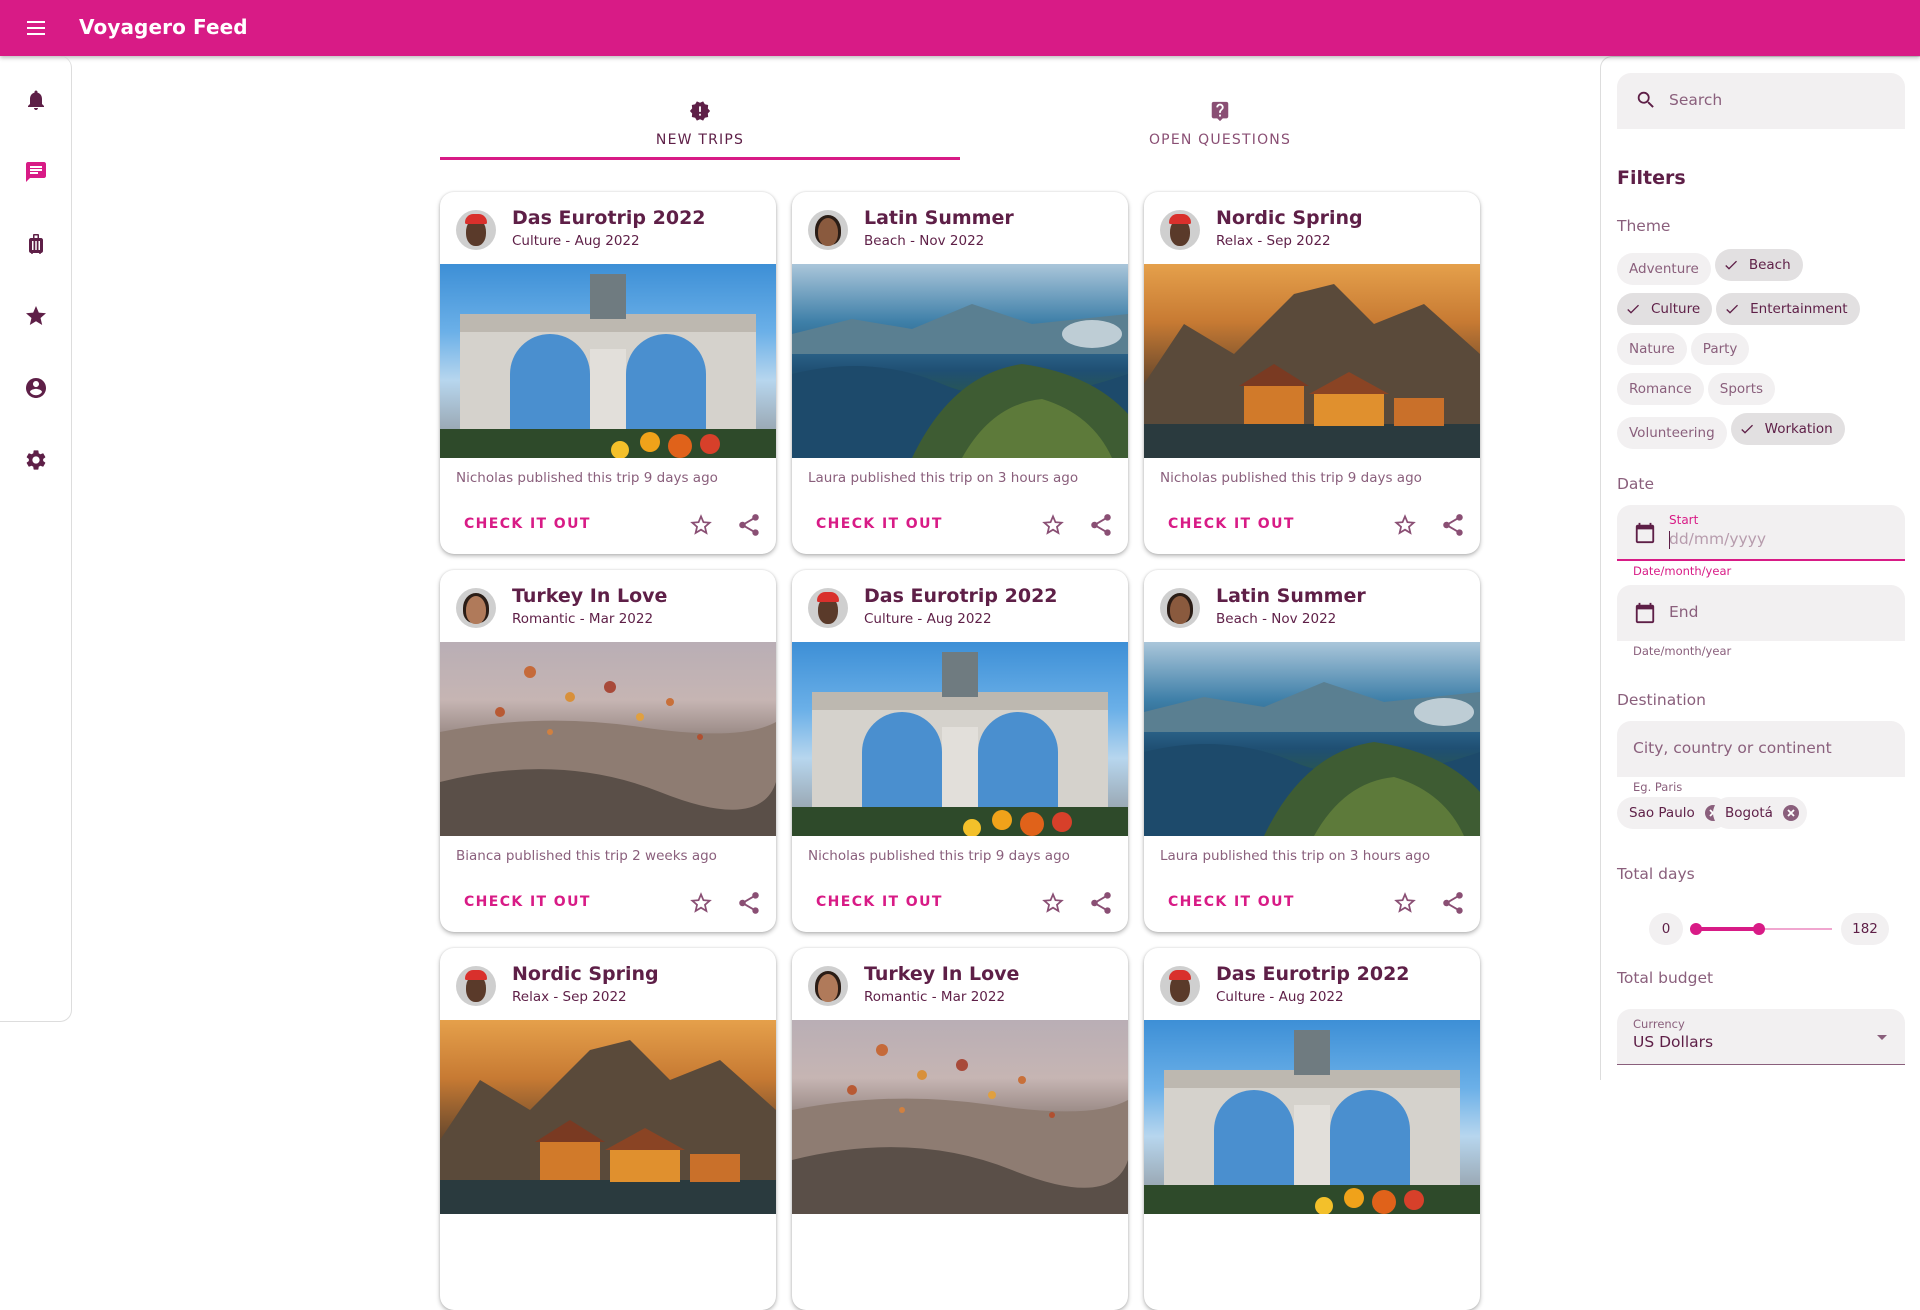 The height and width of the screenshot is (1310, 1920). What do you see at coordinates (1732, 309) in the screenshot?
I see `check-icon` at bounding box center [1732, 309].